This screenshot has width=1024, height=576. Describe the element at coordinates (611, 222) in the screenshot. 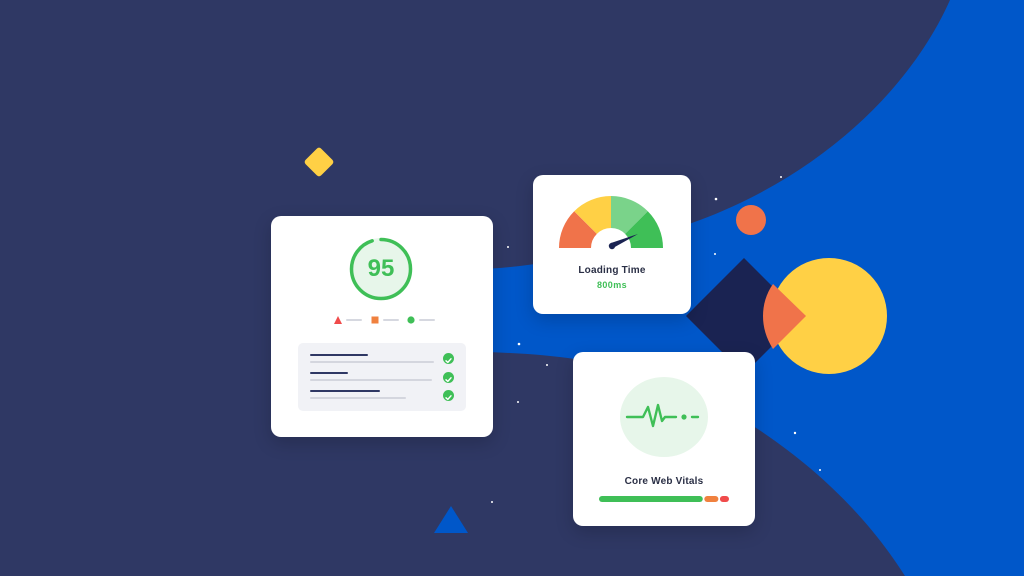

I see `speedometer-icon` at that location.